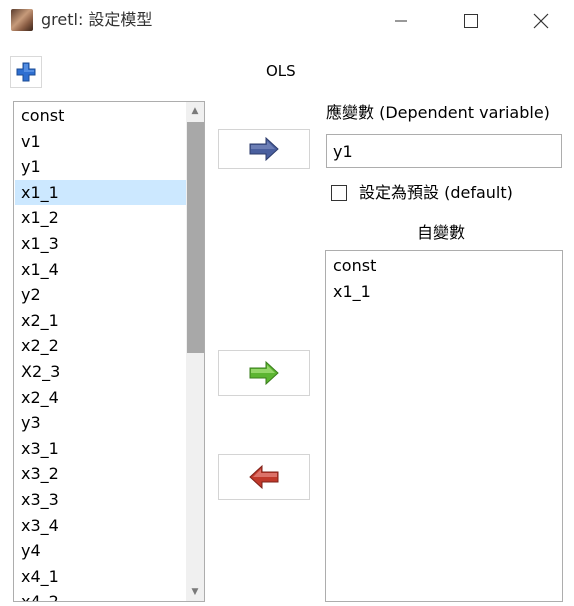 The image size is (574, 606). Describe the element at coordinates (441, 232) in the screenshot. I see `independent-variables-heading: 自變數` at that location.